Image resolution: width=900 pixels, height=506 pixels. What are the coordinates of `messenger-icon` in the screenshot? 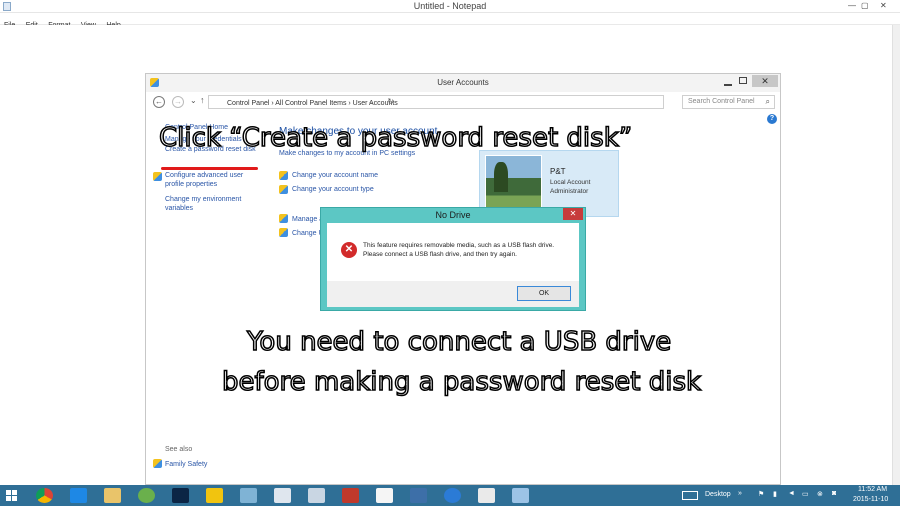 It's located at (214, 495).